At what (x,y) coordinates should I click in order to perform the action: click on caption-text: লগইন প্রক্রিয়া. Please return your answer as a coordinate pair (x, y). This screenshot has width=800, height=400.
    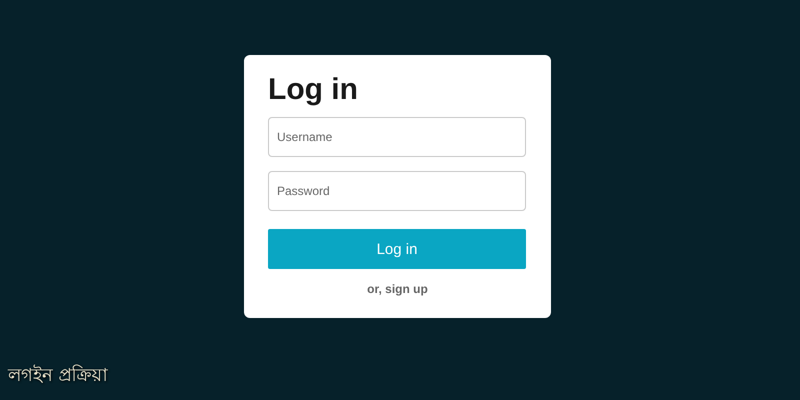
    Looking at the image, I should click on (58, 376).